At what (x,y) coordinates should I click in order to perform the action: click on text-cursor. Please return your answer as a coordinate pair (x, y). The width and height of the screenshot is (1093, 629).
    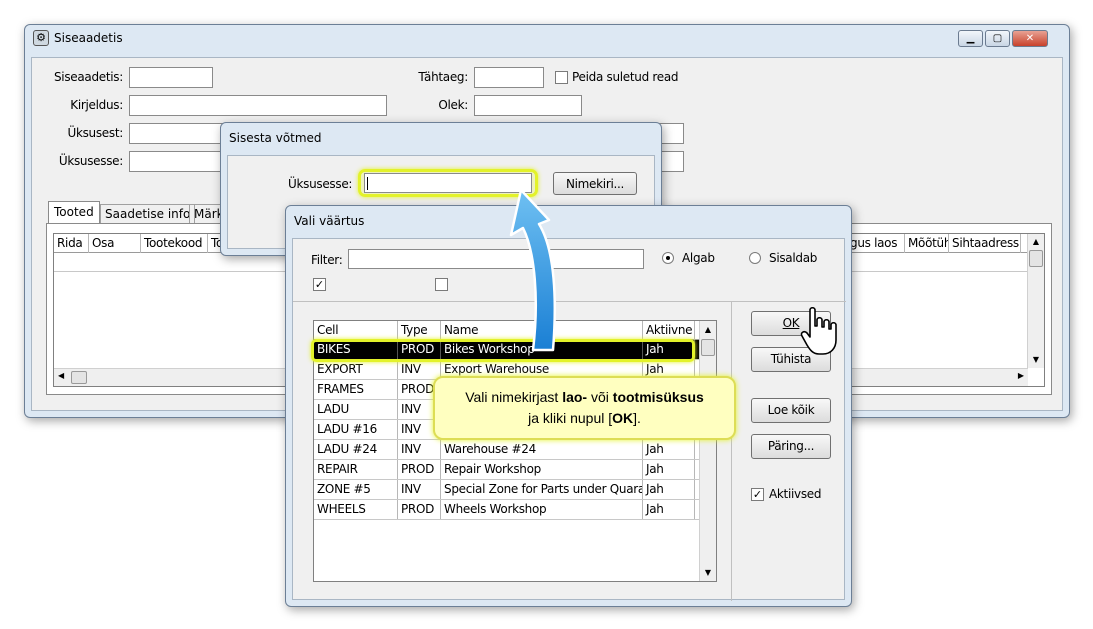
    Looking at the image, I should click on (367, 183).